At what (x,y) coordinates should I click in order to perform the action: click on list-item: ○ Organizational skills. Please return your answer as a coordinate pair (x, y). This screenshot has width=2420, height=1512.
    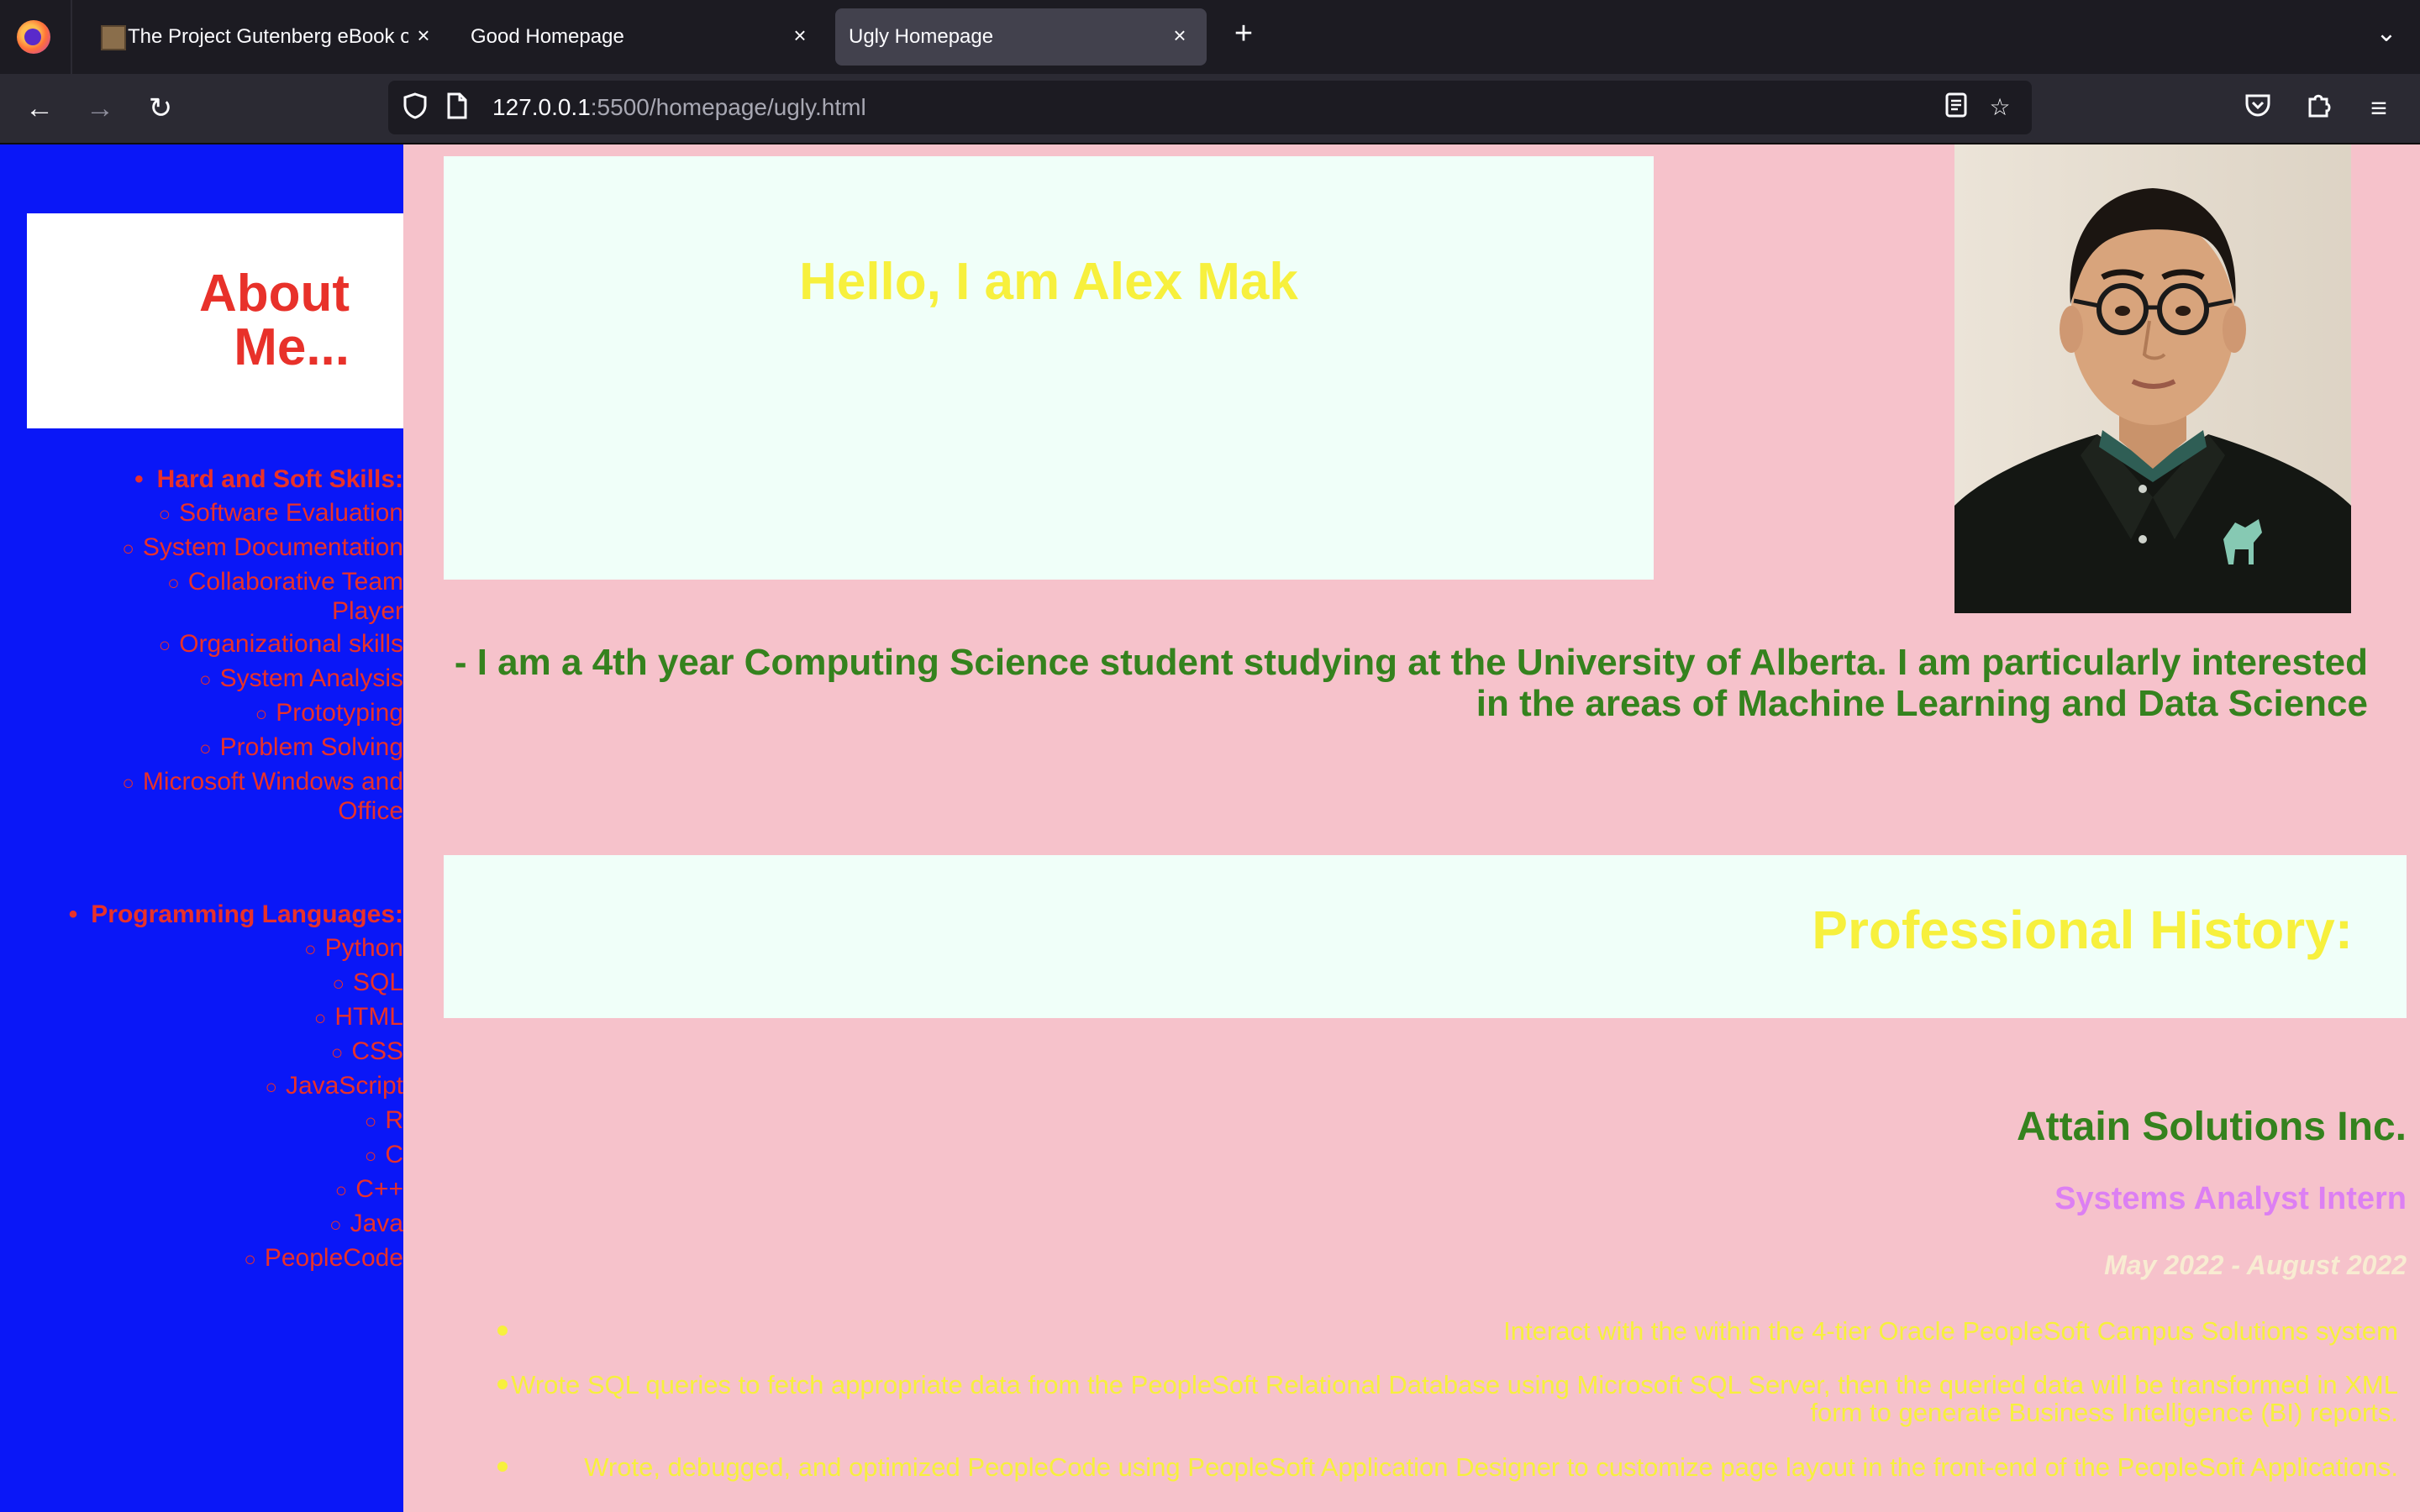
    Looking at the image, I should click on (261, 644).